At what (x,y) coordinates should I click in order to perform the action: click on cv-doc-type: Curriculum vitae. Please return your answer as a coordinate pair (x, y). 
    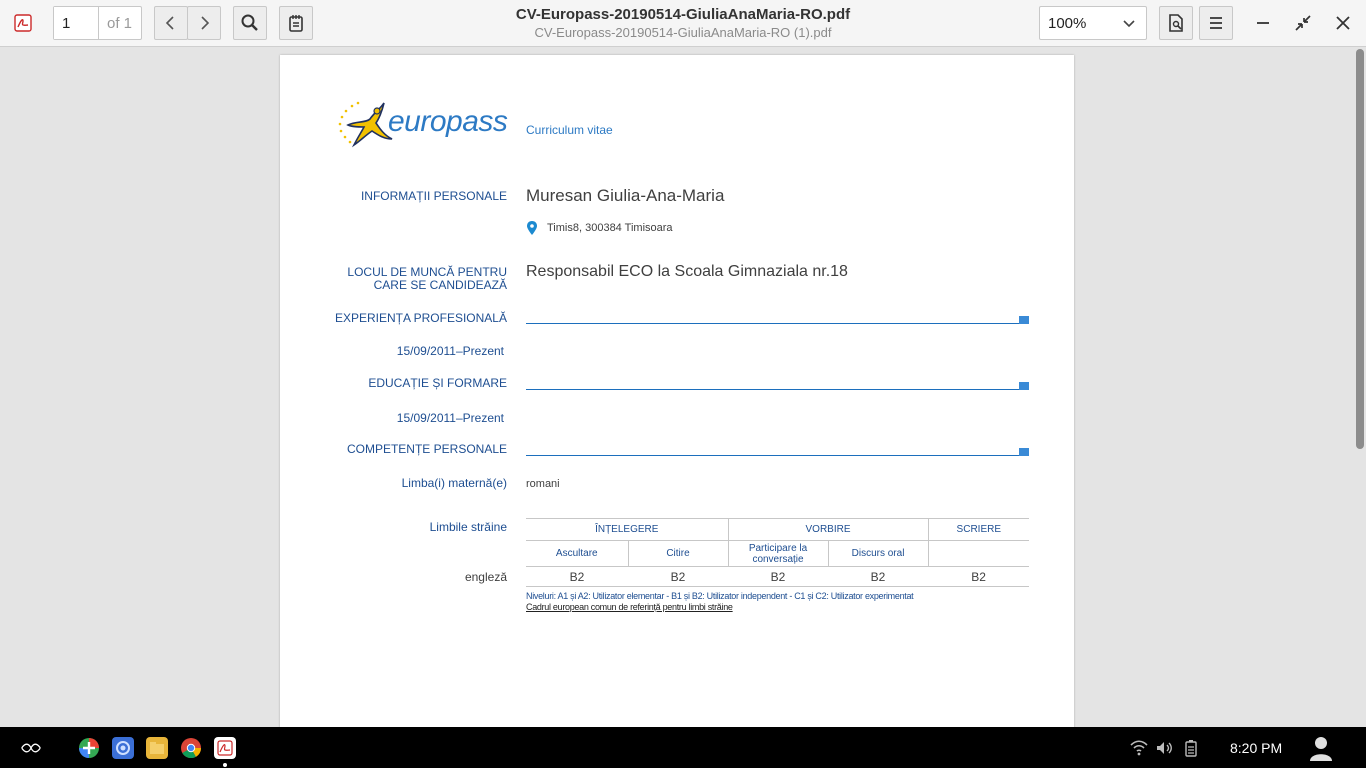
    Looking at the image, I should click on (569, 130).